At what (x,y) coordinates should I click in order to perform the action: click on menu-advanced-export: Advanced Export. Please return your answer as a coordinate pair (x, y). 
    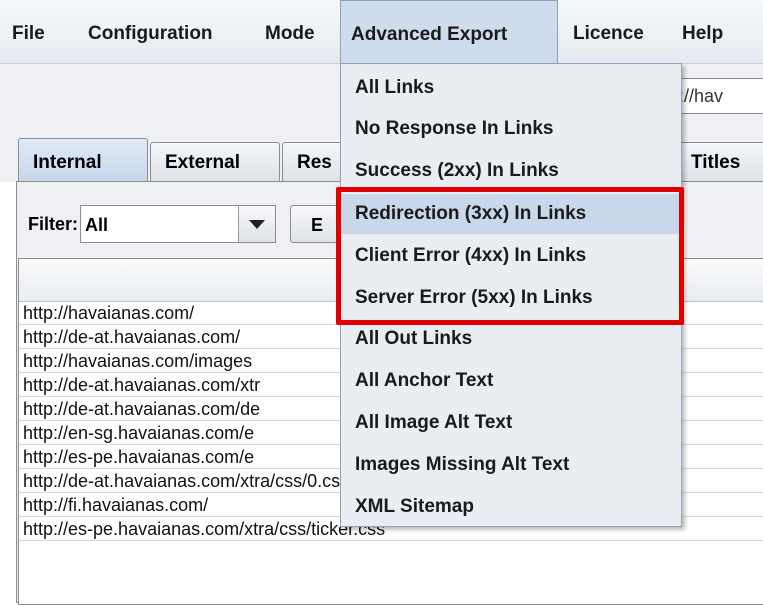
    Looking at the image, I should click on (449, 31).